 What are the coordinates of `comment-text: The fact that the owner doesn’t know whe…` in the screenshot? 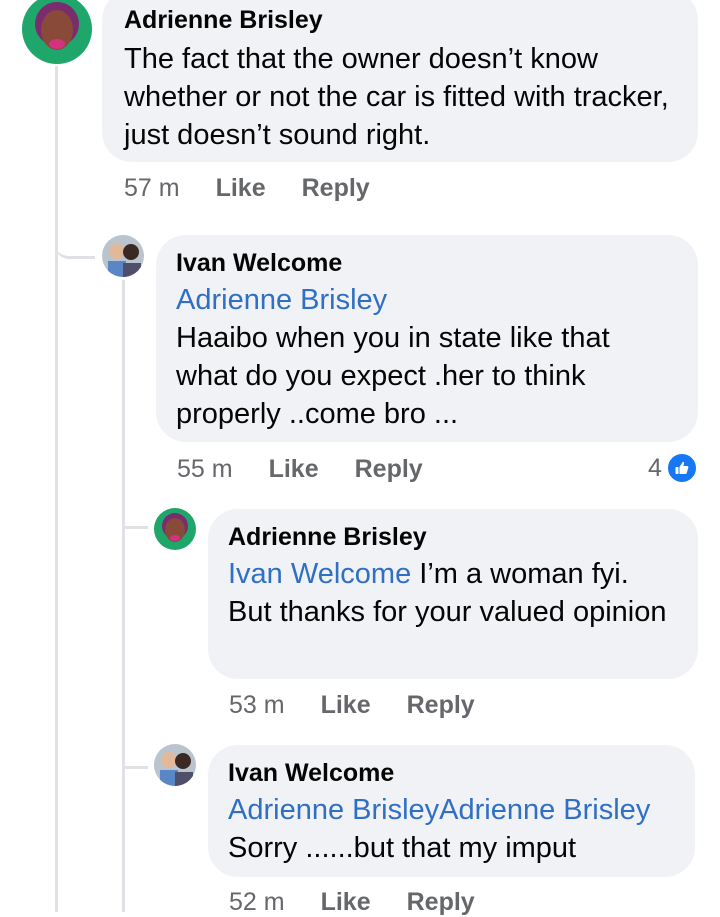 It's located at (396, 97).